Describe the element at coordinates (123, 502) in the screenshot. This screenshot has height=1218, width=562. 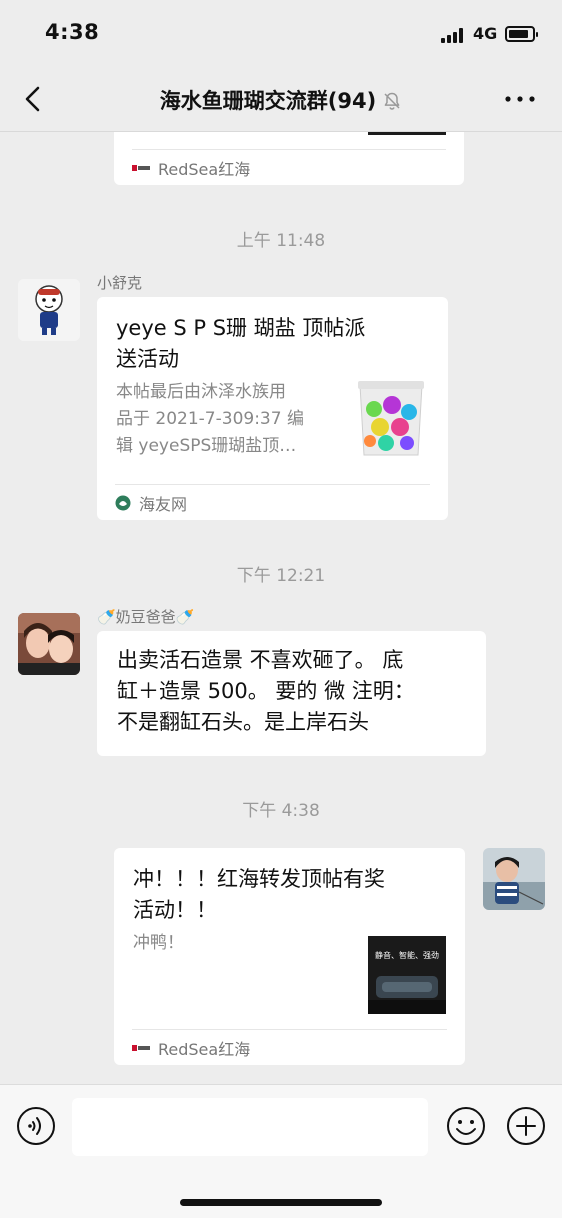
I see `haiyou-logo-icon` at that location.